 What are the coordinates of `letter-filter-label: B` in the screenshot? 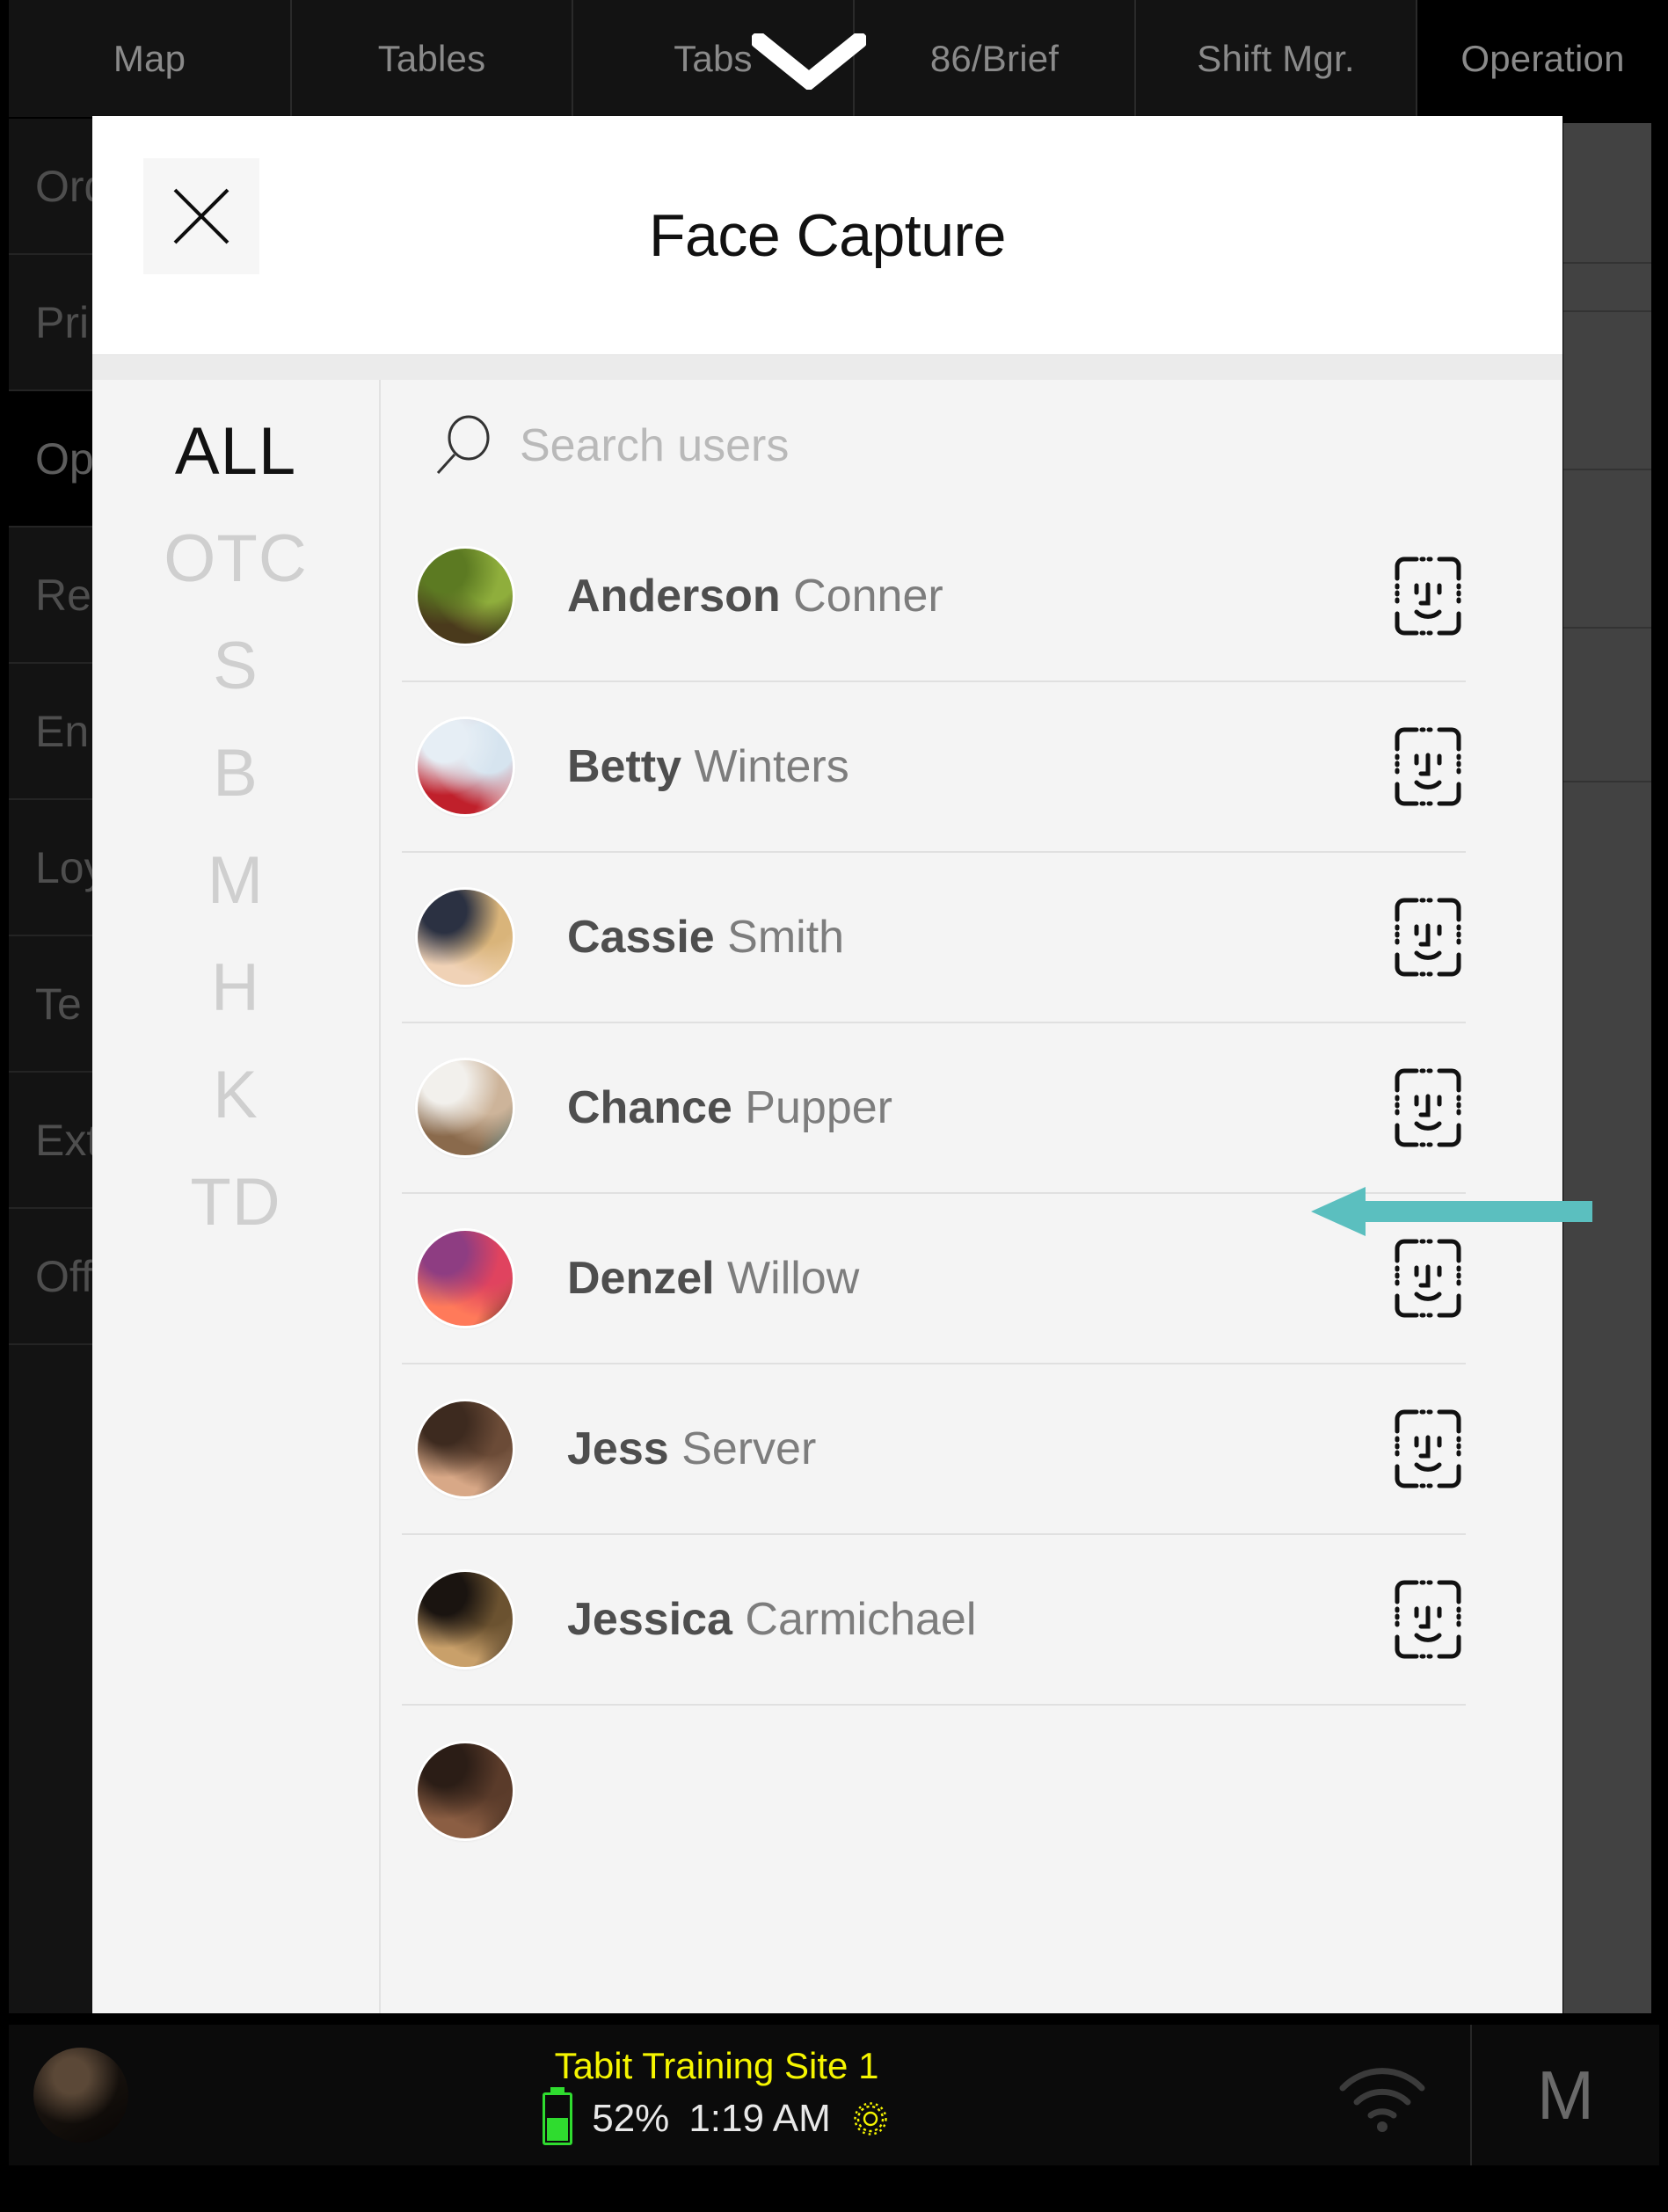 It's located at (236, 773).